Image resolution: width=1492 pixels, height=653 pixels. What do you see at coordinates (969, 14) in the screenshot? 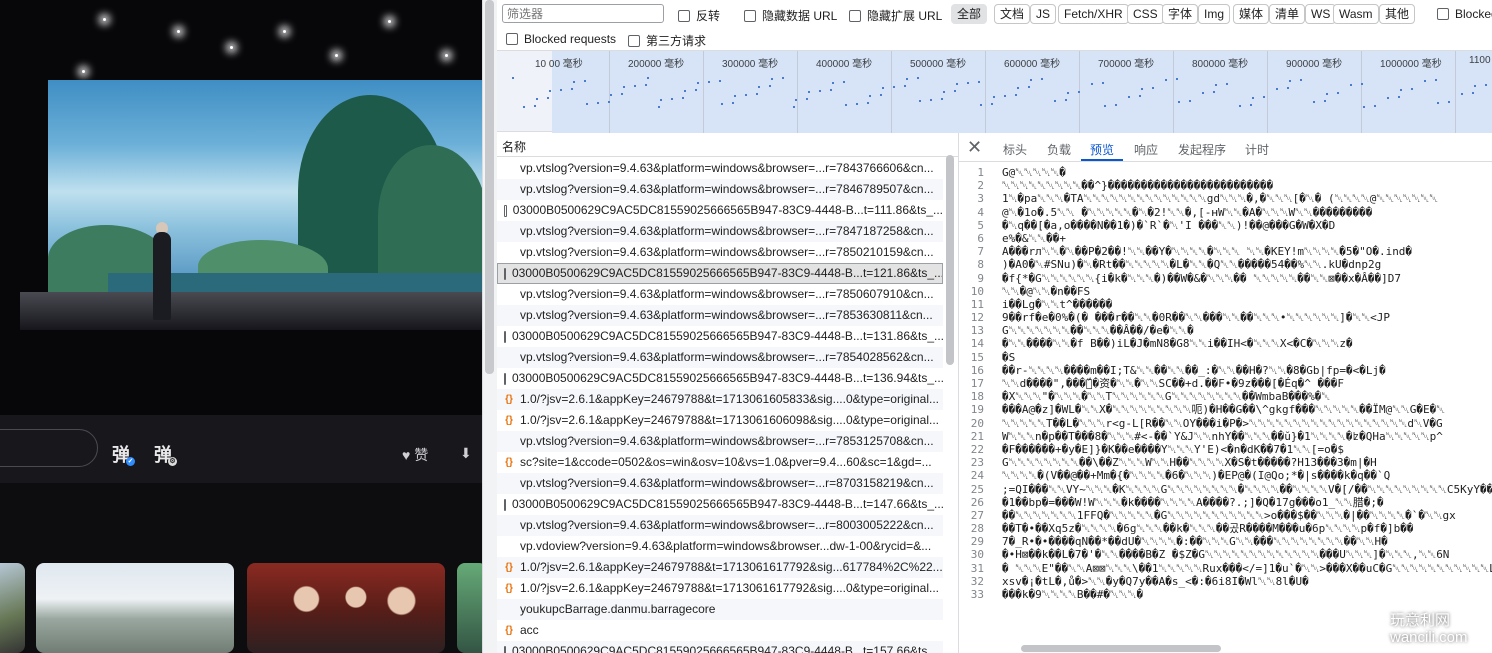
I see `chip-all: 全部` at bounding box center [969, 14].